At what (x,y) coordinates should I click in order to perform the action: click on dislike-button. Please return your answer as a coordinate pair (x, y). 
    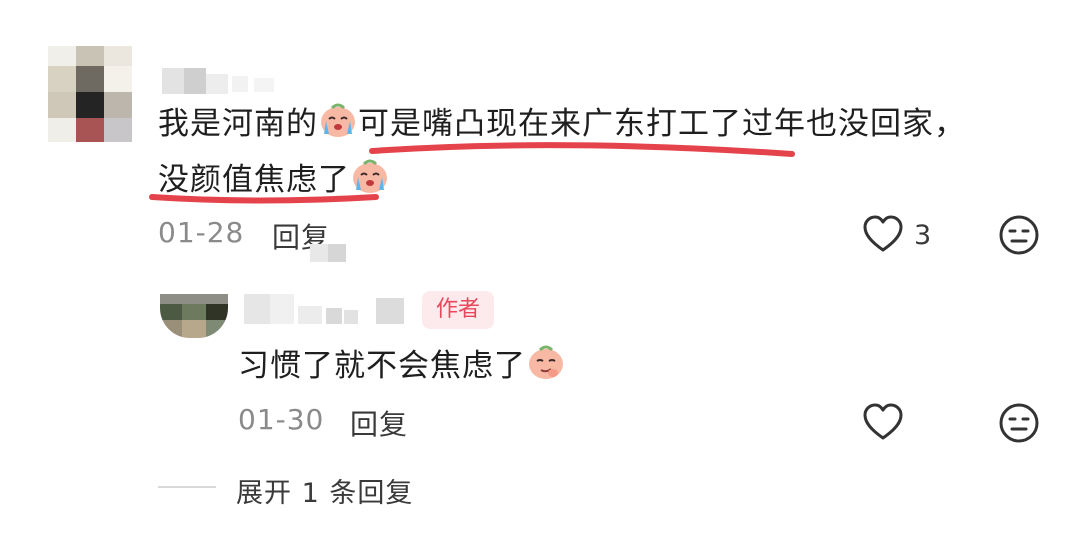
    Looking at the image, I should click on (1019, 237).